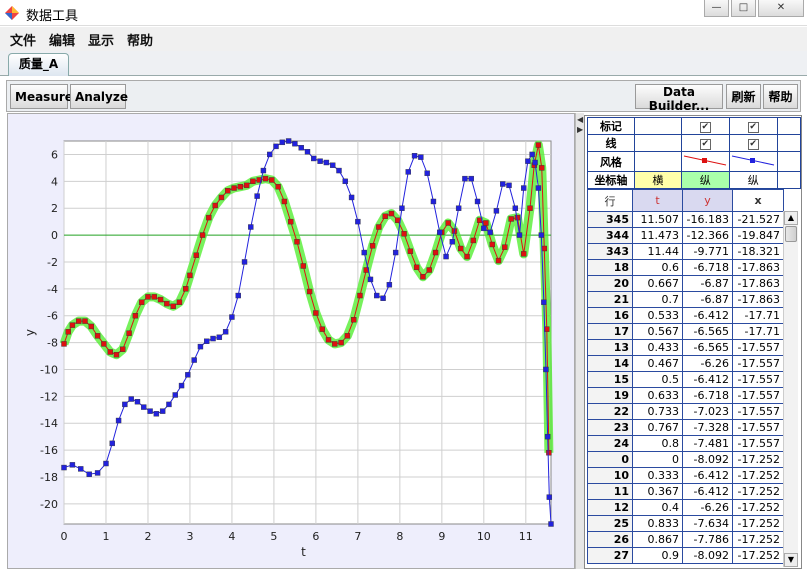 Image resolution: width=807 pixels, height=573 pixels. What do you see at coordinates (657, 267) in the screenshot?
I see `table-cell: 0.6` at bounding box center [657, 267].